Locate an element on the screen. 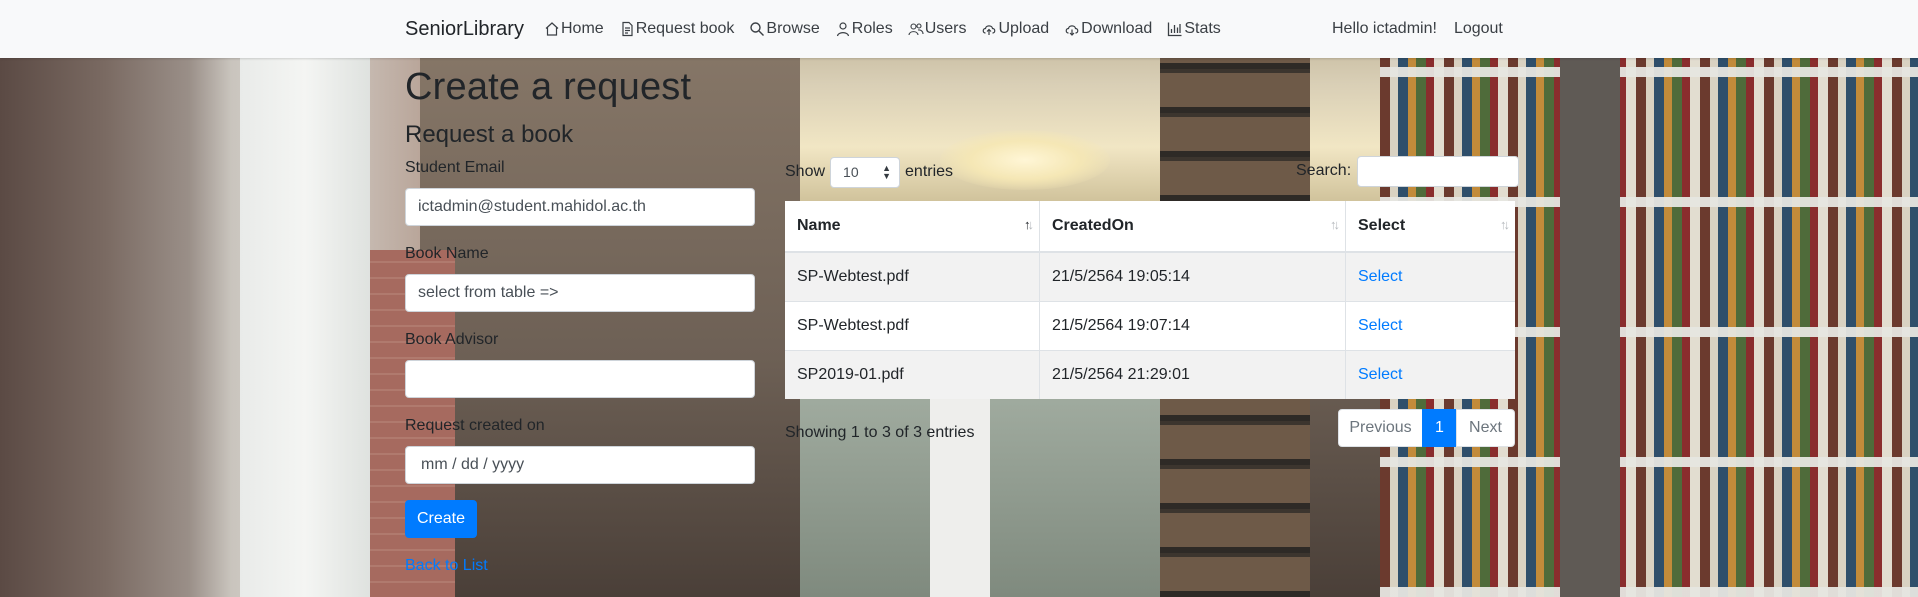 This screenshot has height=597, width=1918. select-arrows-icon: ▲ ▼ is located at coordinates (887, 172).